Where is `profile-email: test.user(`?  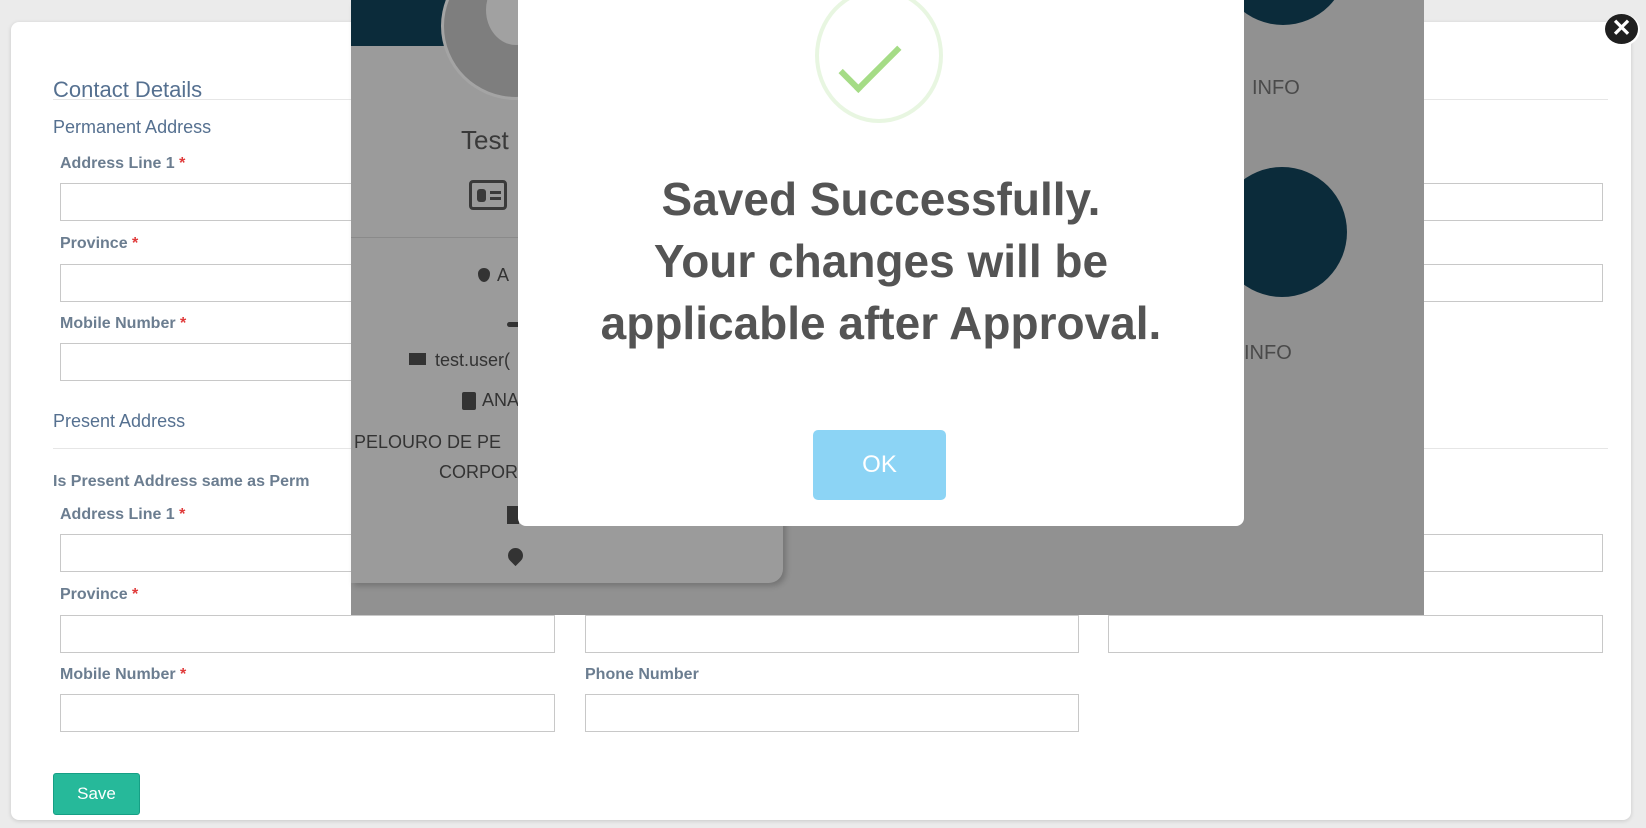 profile-email: test.user( is located at coordinates (473, 360).